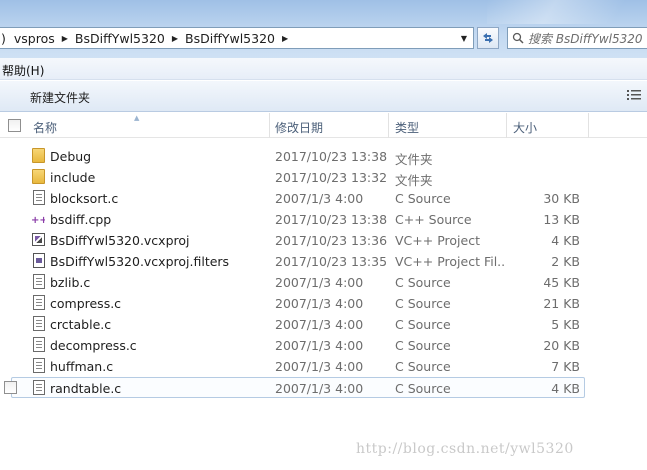  I want to click on file-size: 5 KB, so click(565, 324).